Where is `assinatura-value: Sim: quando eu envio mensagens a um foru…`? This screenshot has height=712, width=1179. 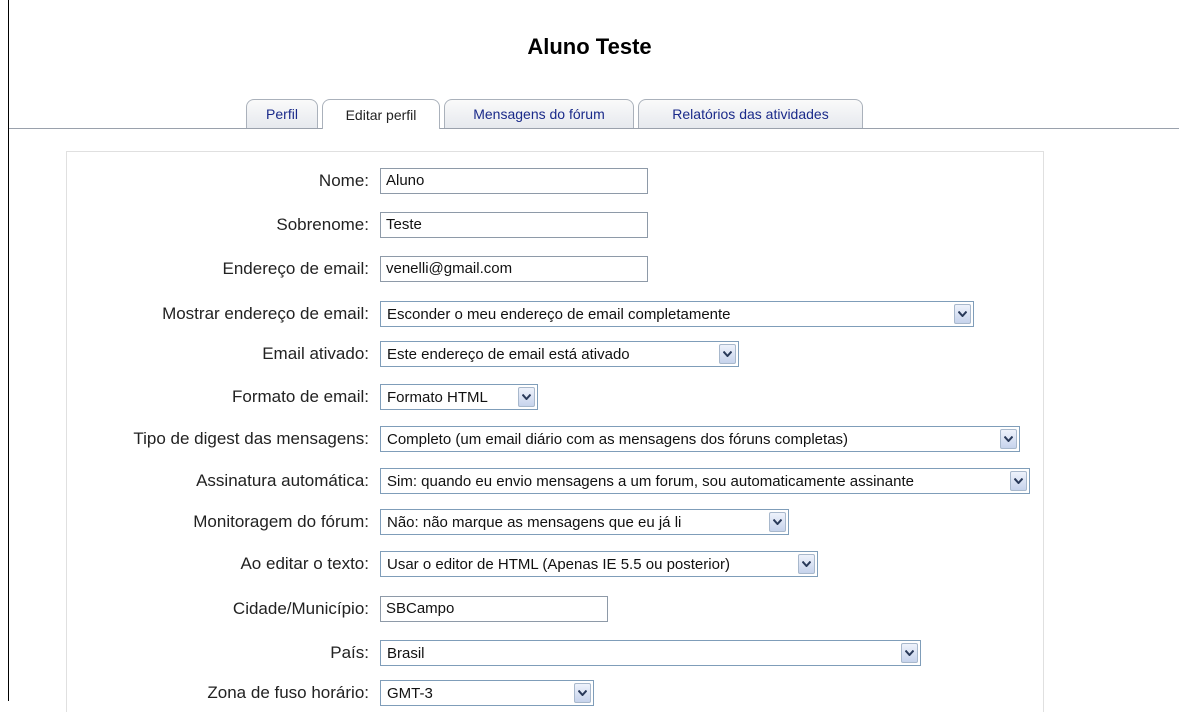
assinatura-value: Sim: quando eu envio mensagens a um foru… is located at coordinates (650, 481).